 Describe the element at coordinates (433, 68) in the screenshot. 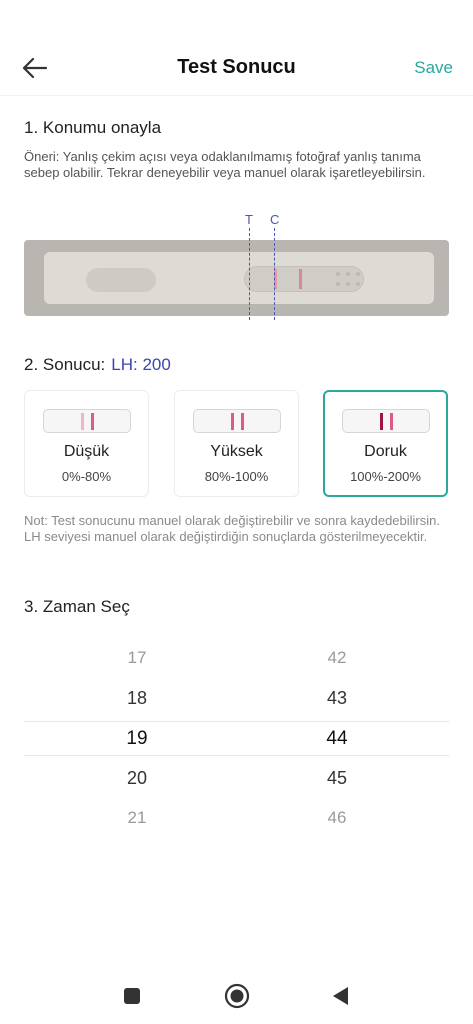

I see `save-button: Save` at that location.